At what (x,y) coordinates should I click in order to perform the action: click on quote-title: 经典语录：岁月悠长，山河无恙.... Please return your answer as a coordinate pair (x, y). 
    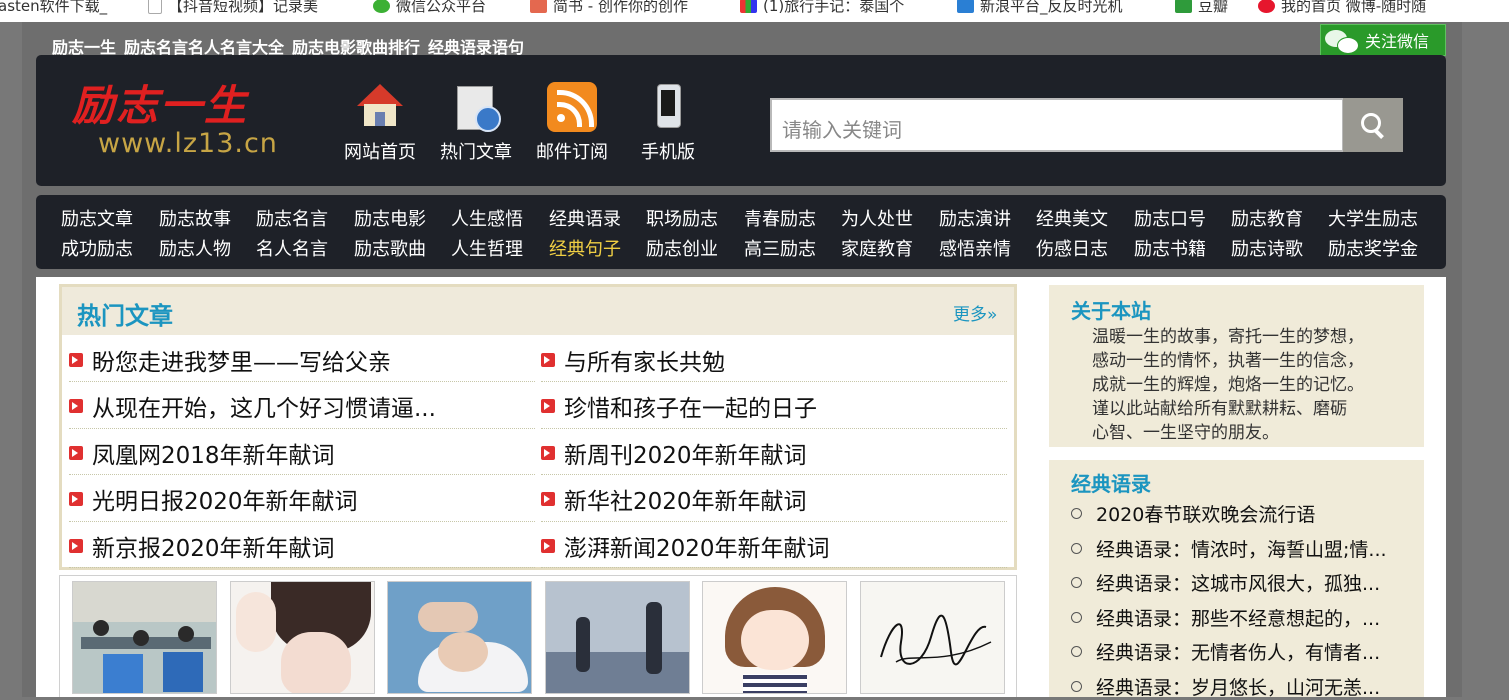
    Looking at the image, I should click on (1238, 688).